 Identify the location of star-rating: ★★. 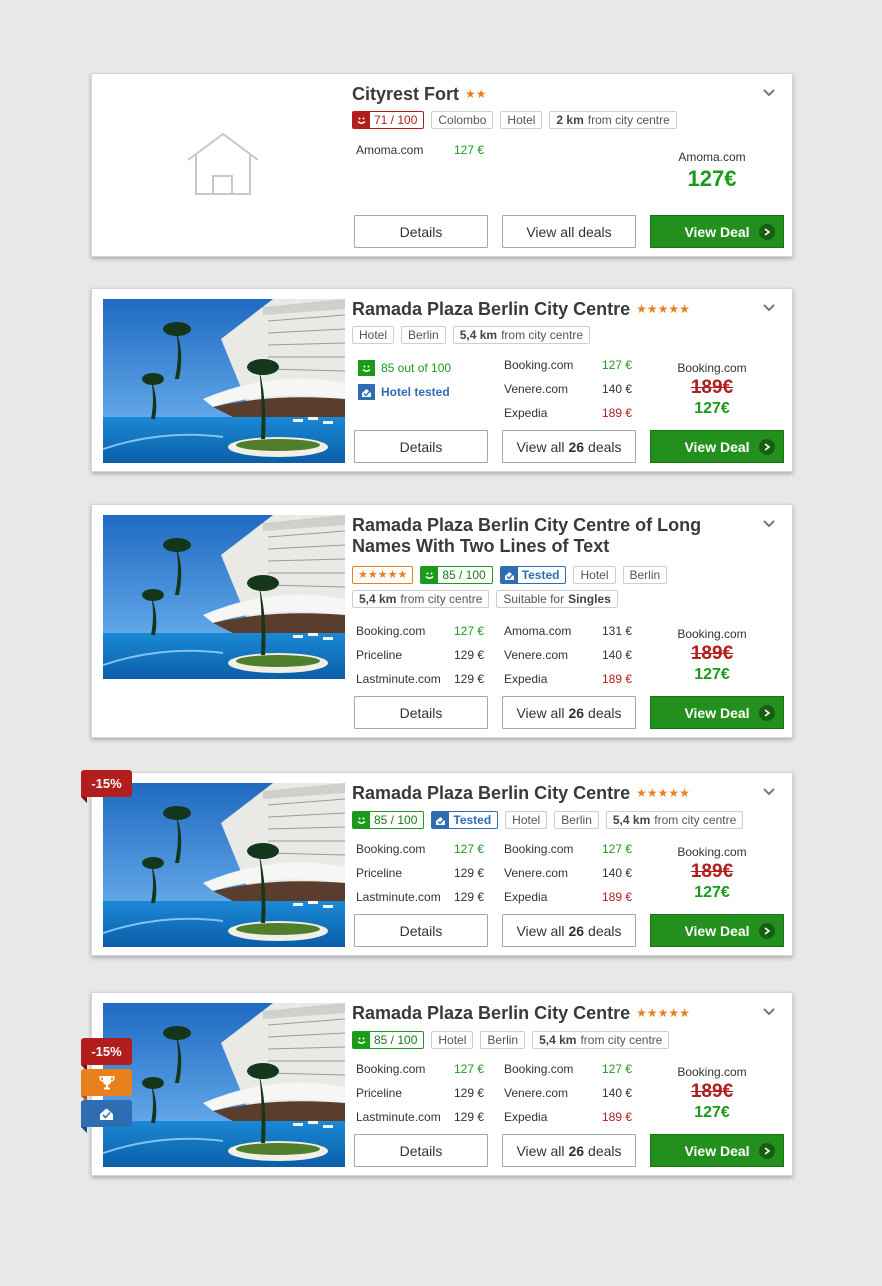
(476, 94).